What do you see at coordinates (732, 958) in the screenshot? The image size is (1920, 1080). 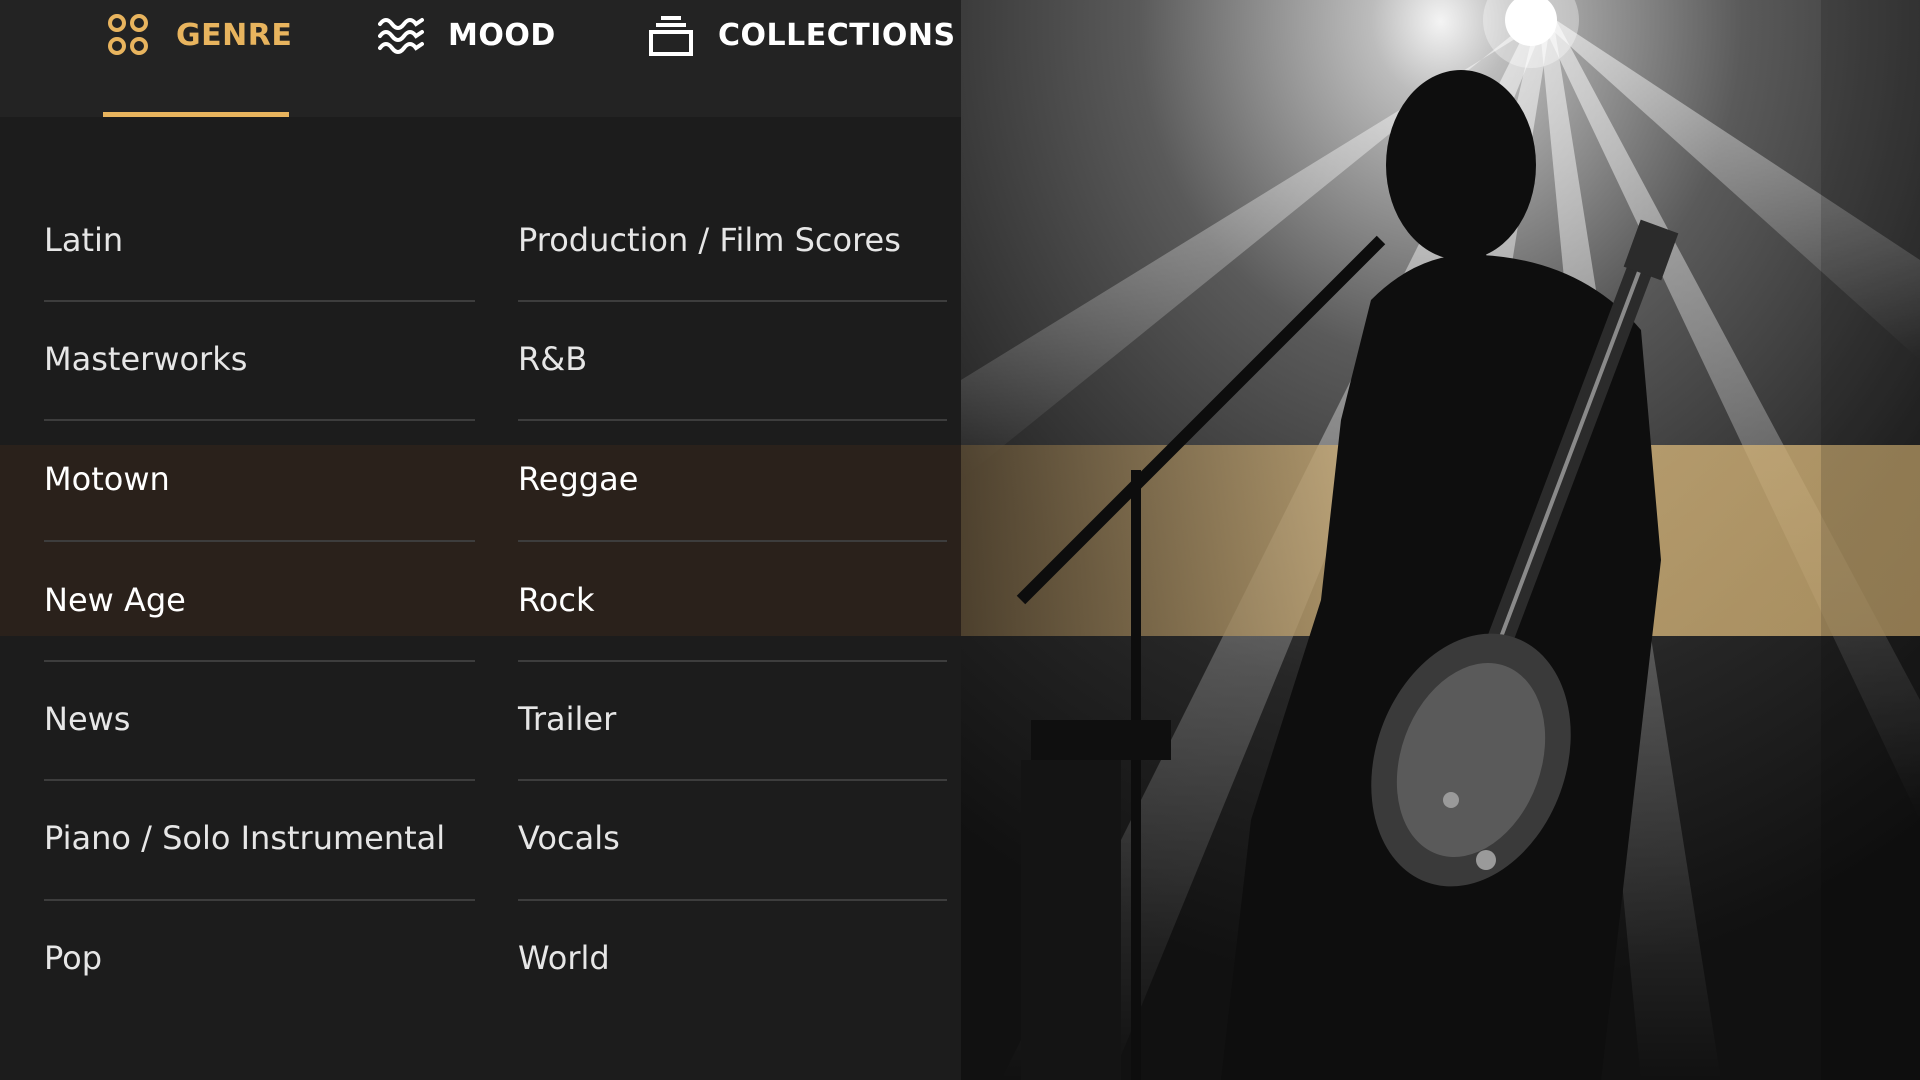 I see `genre-item-world: World` at bounding box center [732, 958].